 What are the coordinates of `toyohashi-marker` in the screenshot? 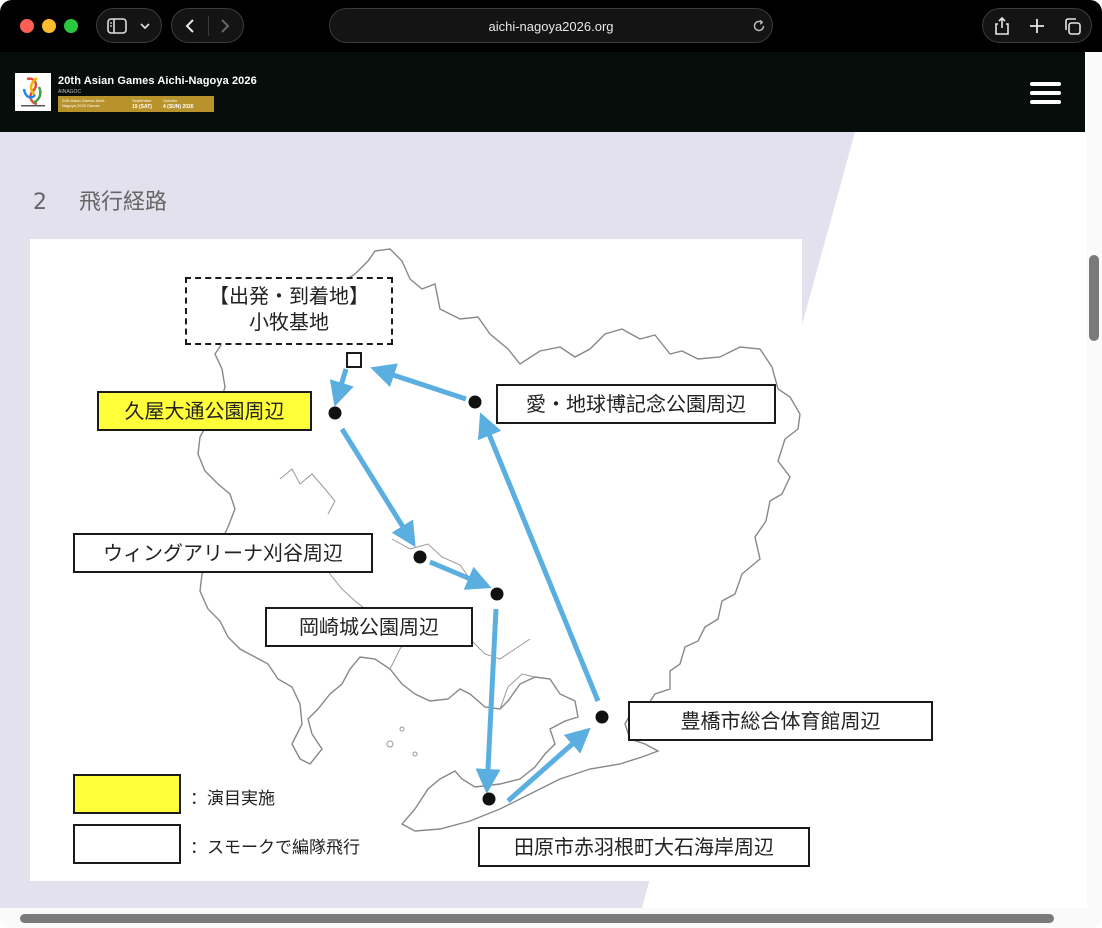 It's located at (602, 717).